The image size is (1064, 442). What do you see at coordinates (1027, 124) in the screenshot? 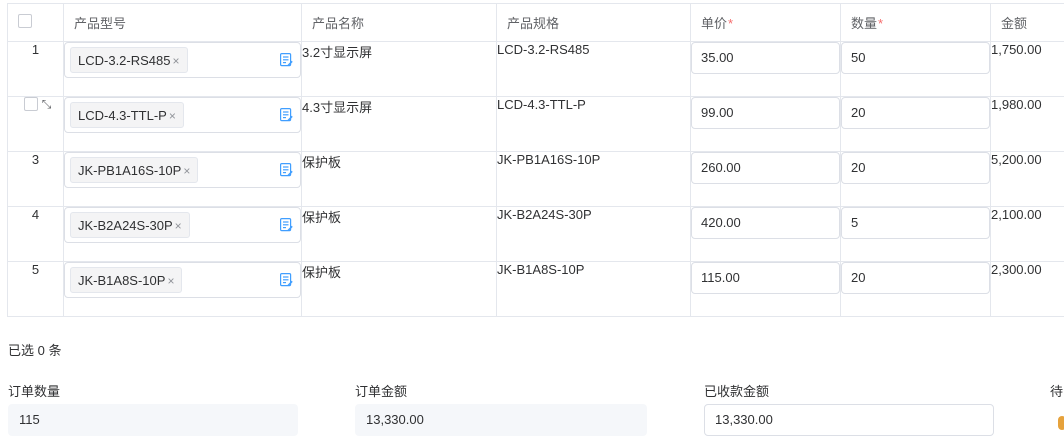
I see `amount-cell: 1,980.00` at bounding box center [1027, 124].